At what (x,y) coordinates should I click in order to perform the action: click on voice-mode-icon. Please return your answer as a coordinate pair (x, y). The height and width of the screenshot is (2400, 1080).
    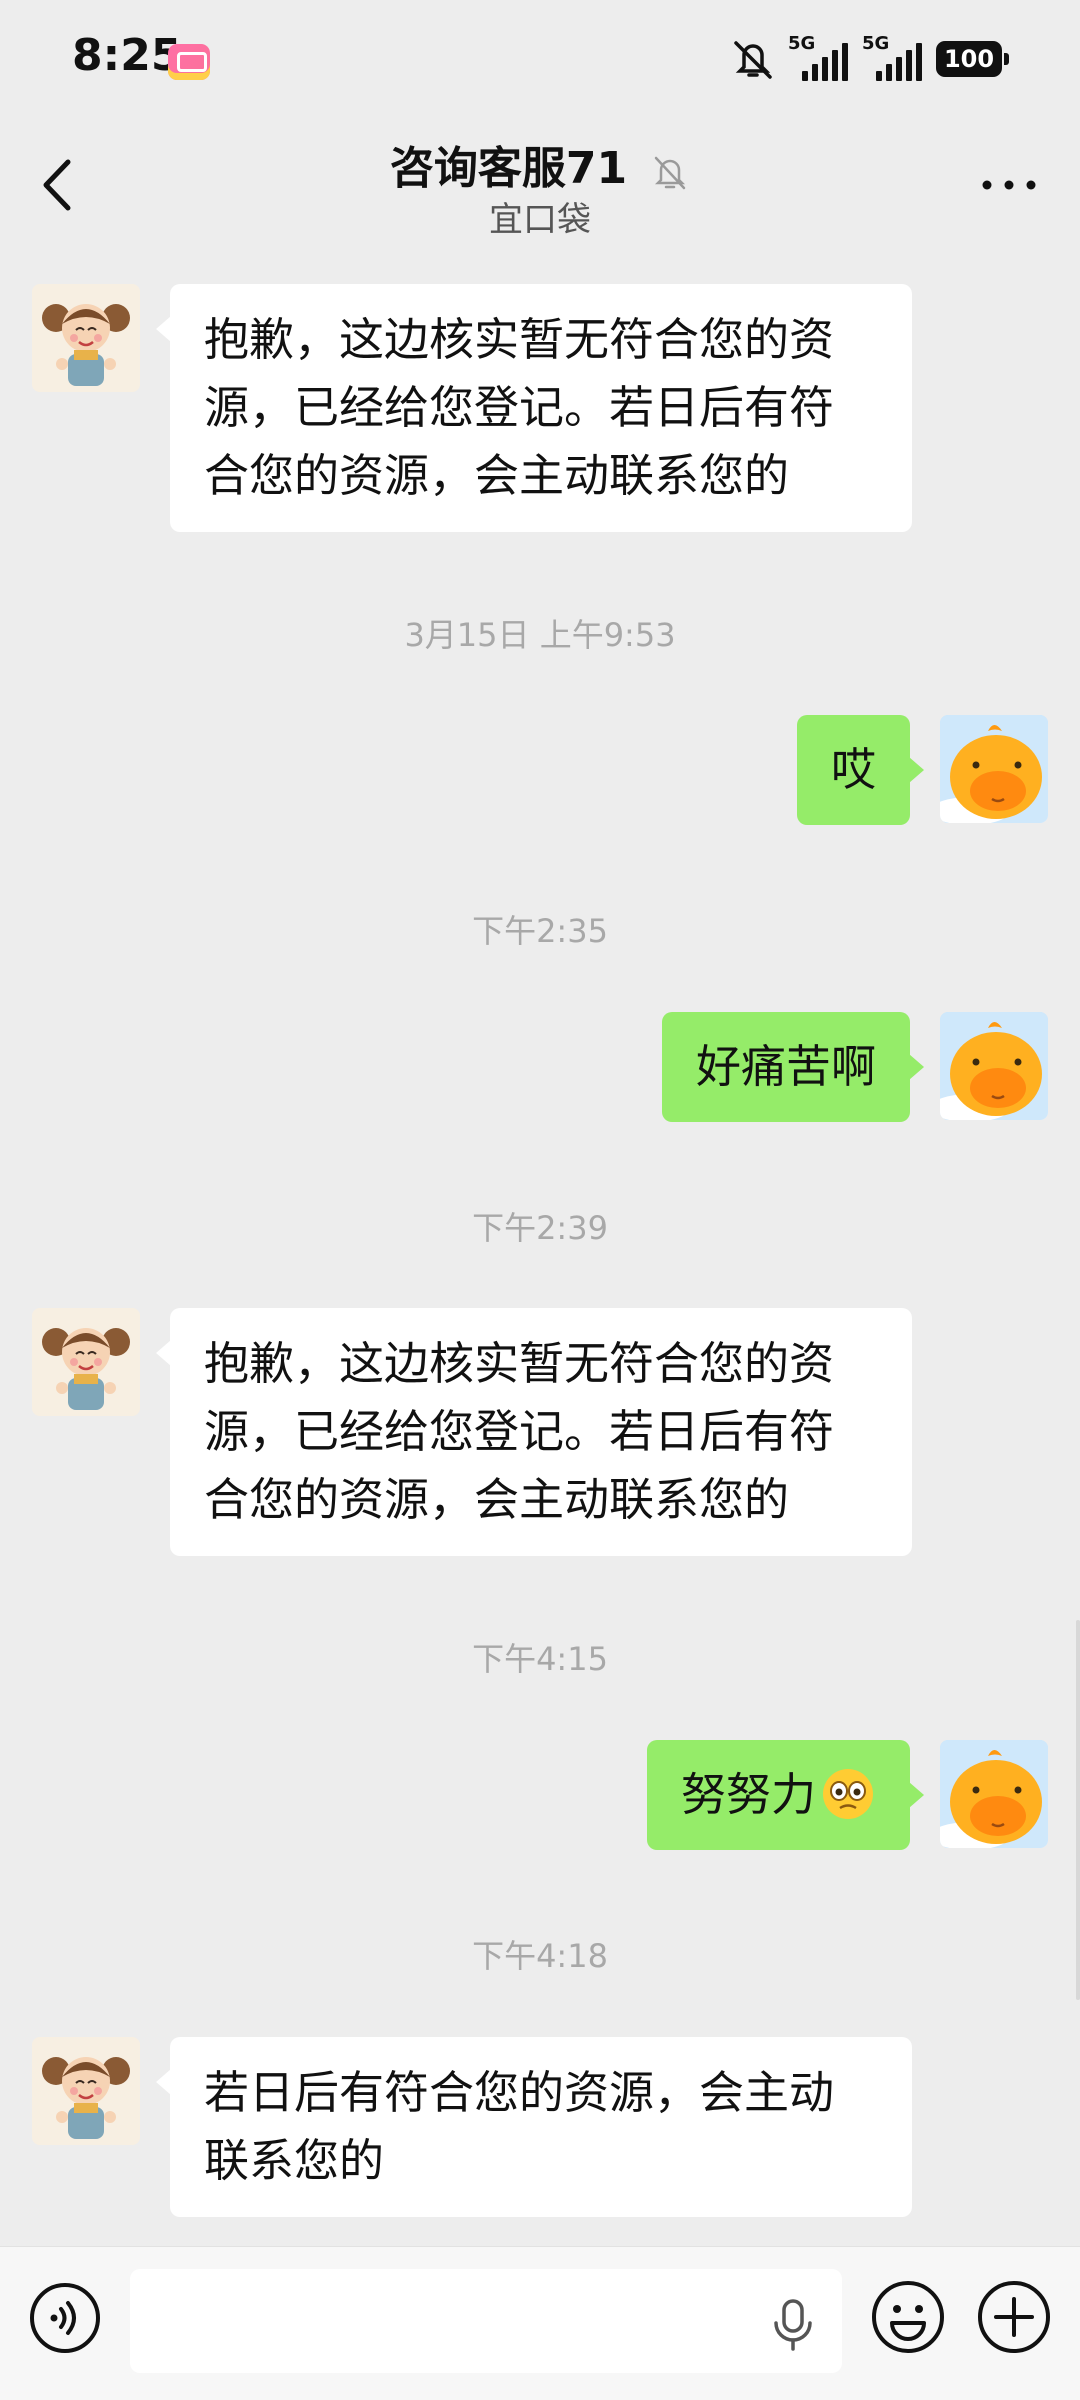
    Looking at the image, I should click on (65, 2318).